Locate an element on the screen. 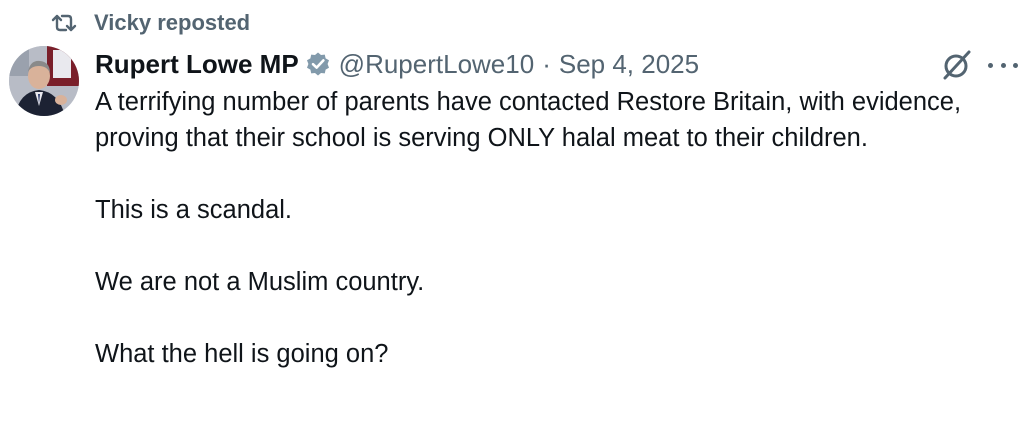 This screenshot has width=1024, height=424. author-avatar is located at coordinates (44, 81).